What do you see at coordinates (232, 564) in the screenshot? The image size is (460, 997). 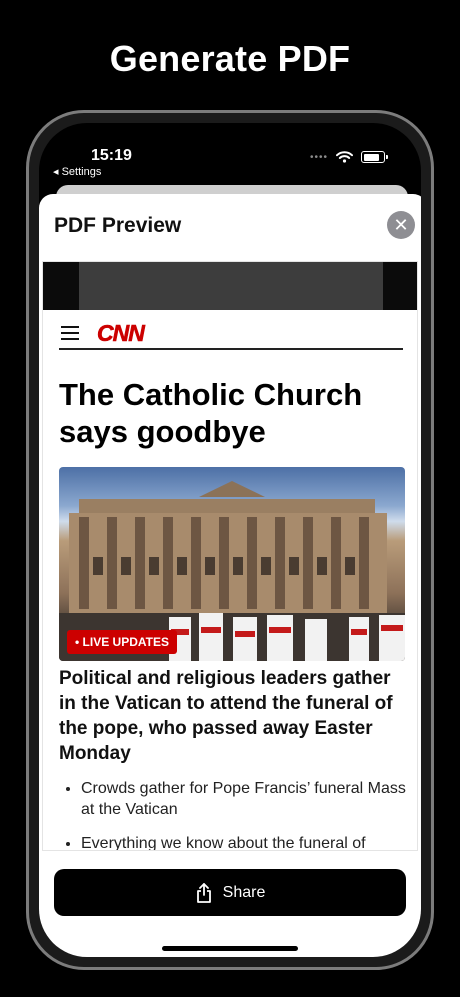 I see `article-hero-image: • LIVE UPDATES` at bounding box center [232, 564].